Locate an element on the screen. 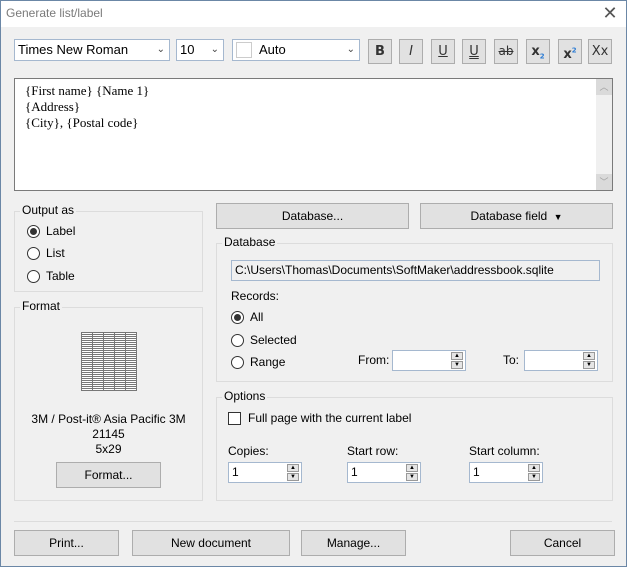 The image size is (627, 567). scroll-up-icon: ︿ is located at coordinates (604, 87).